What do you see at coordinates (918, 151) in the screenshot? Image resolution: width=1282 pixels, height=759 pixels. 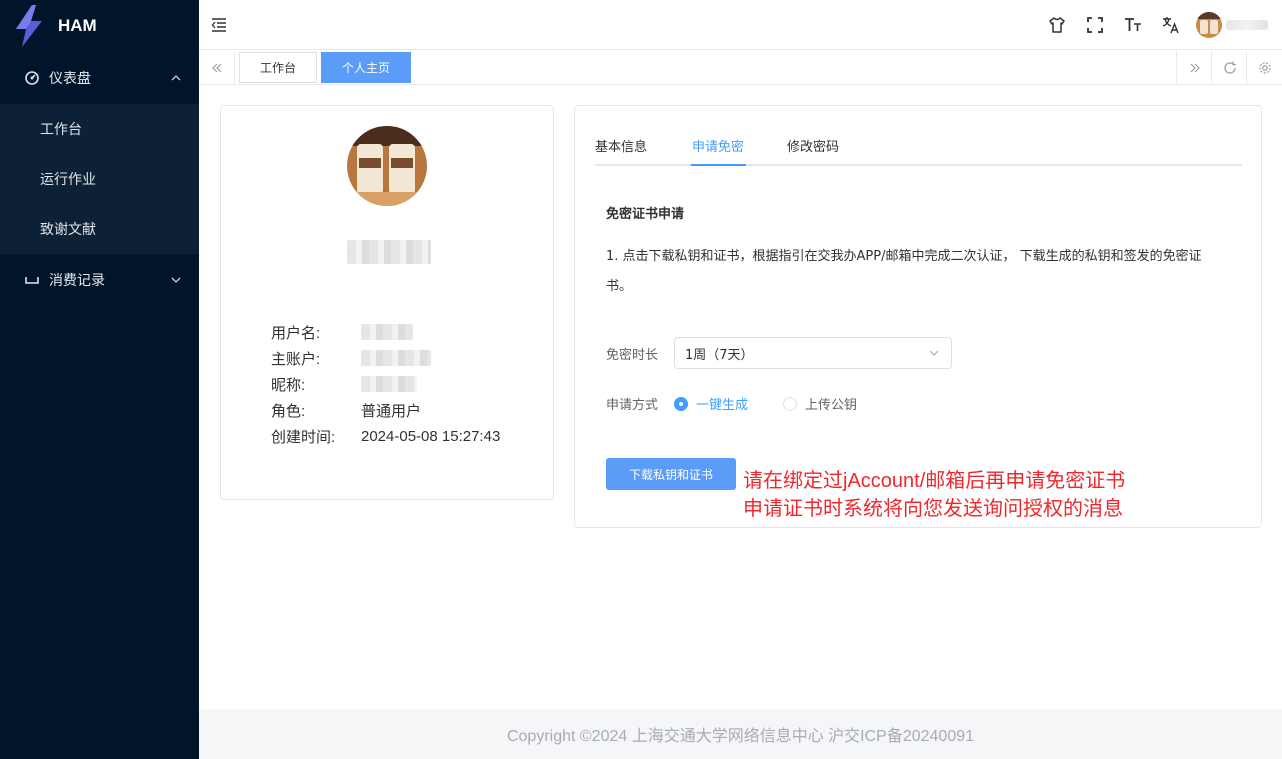 I see `settings-tabs: 基本信息 申请免密 修改密码` at bounding box center [918, 151].